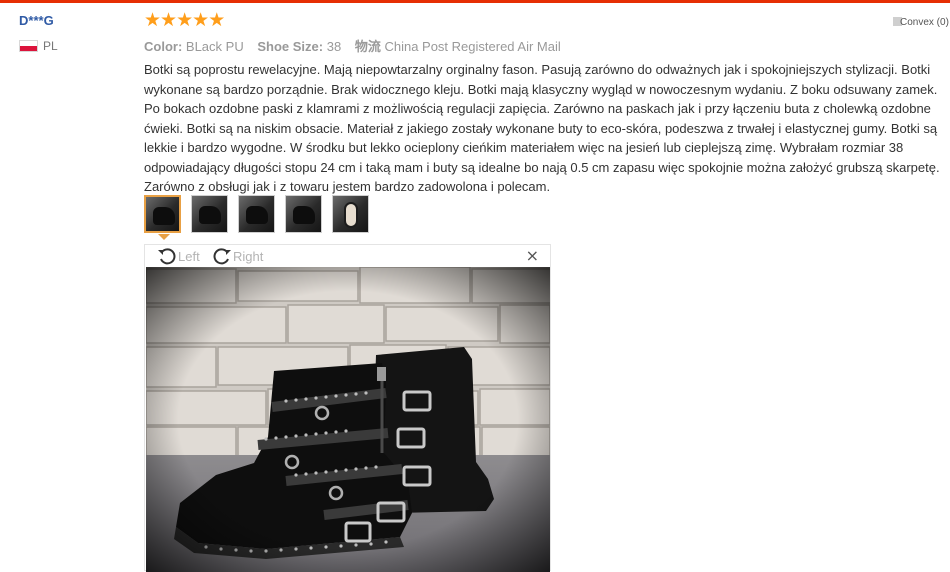  I want to click on helpful-vote: Convex (0), so click(921, 22).